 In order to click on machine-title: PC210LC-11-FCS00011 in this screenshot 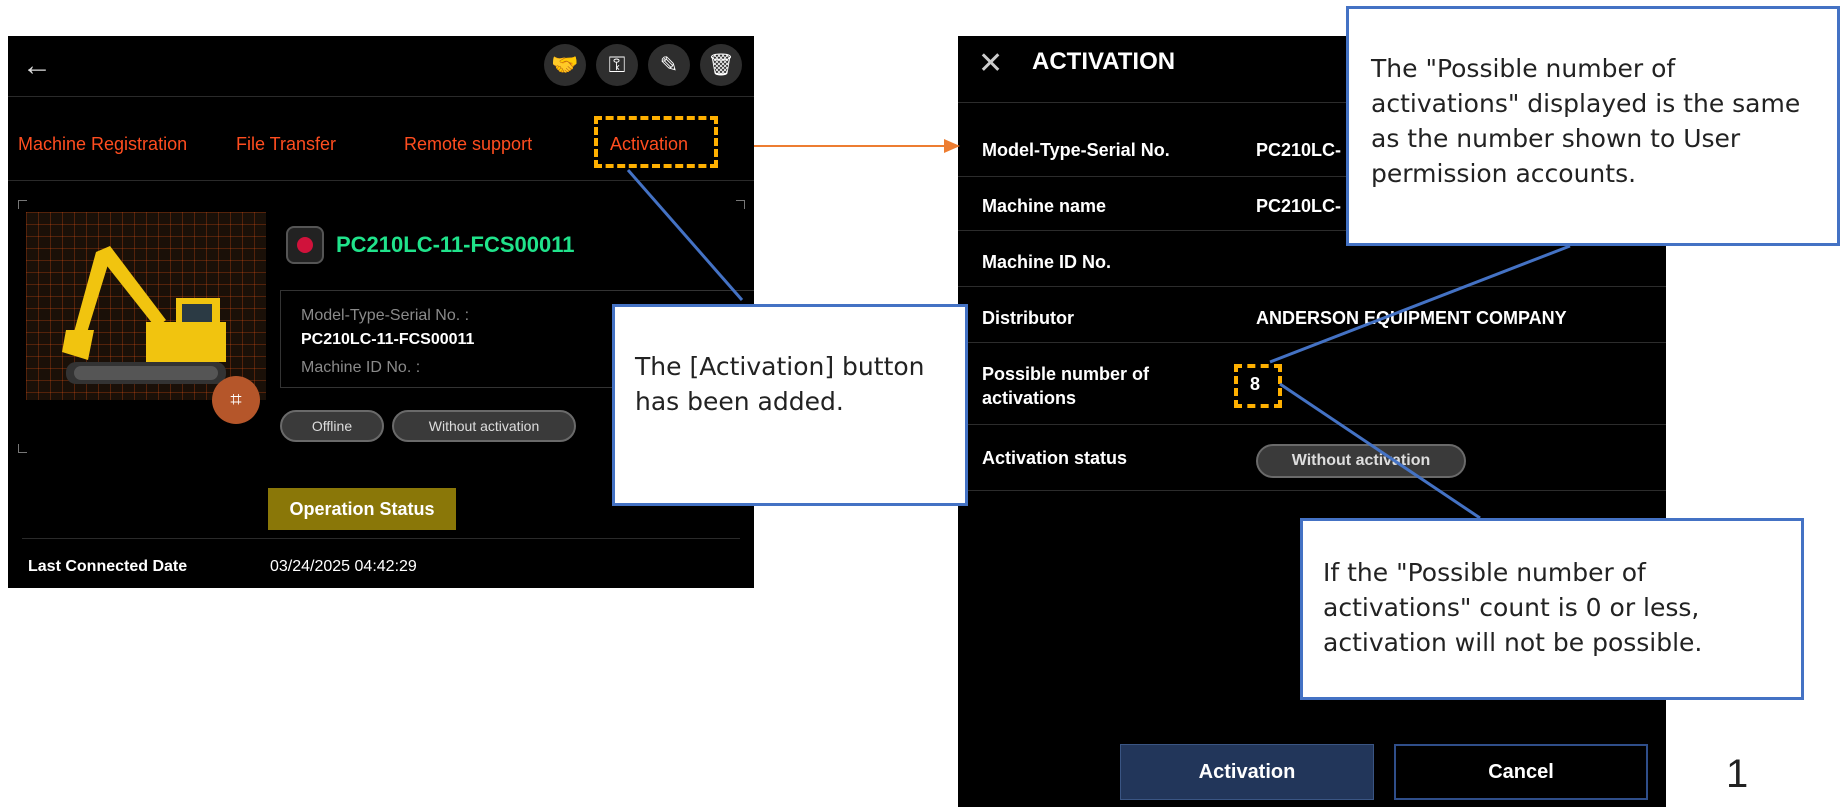, I will do `click(455, 244)`.